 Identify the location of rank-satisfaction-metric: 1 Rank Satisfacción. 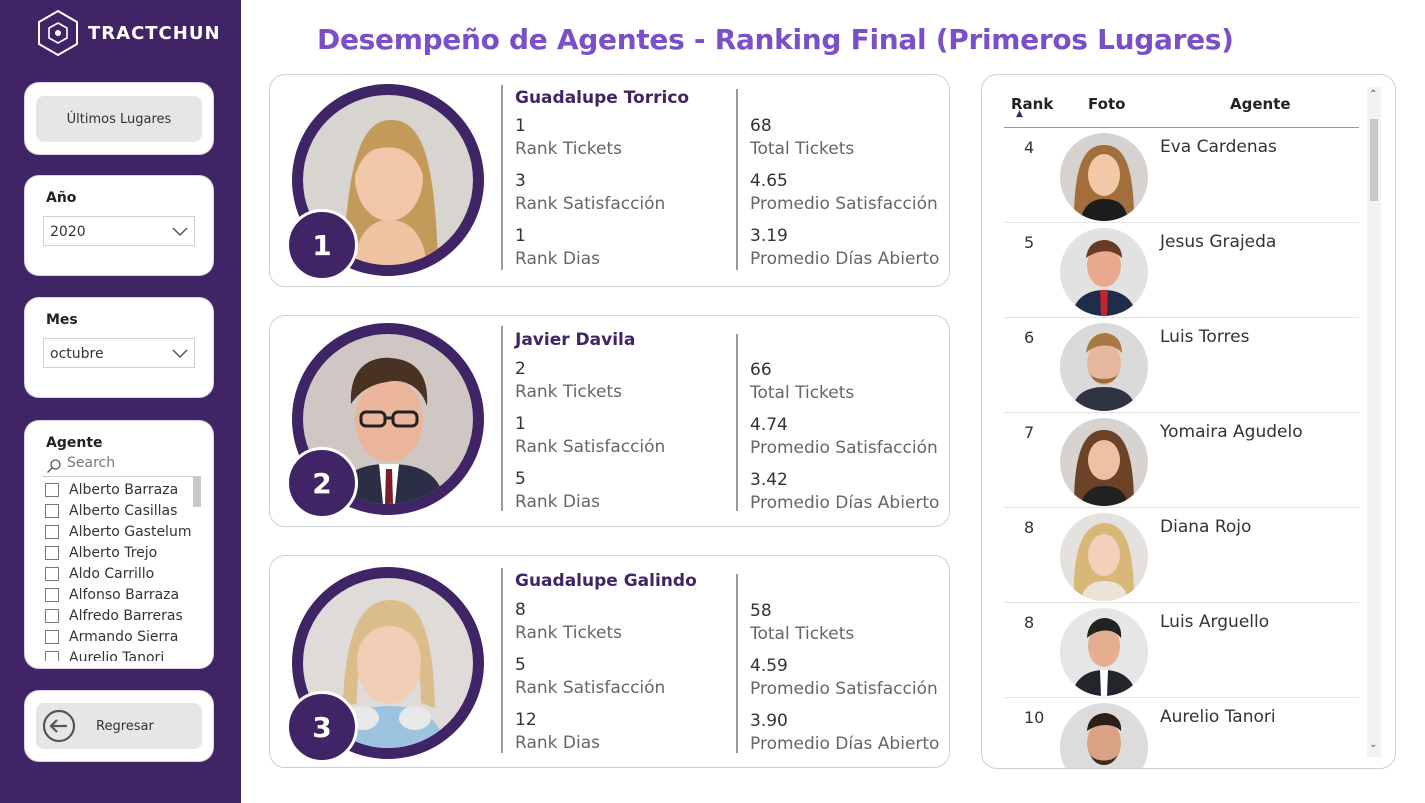
(590, 436).